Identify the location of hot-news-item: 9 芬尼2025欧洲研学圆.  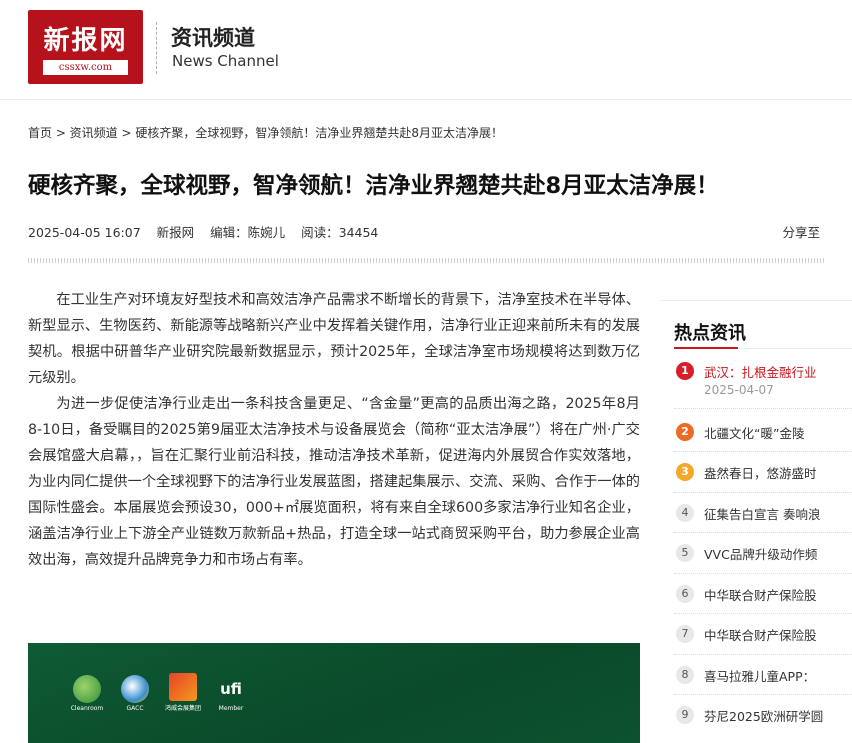
(764, 716).